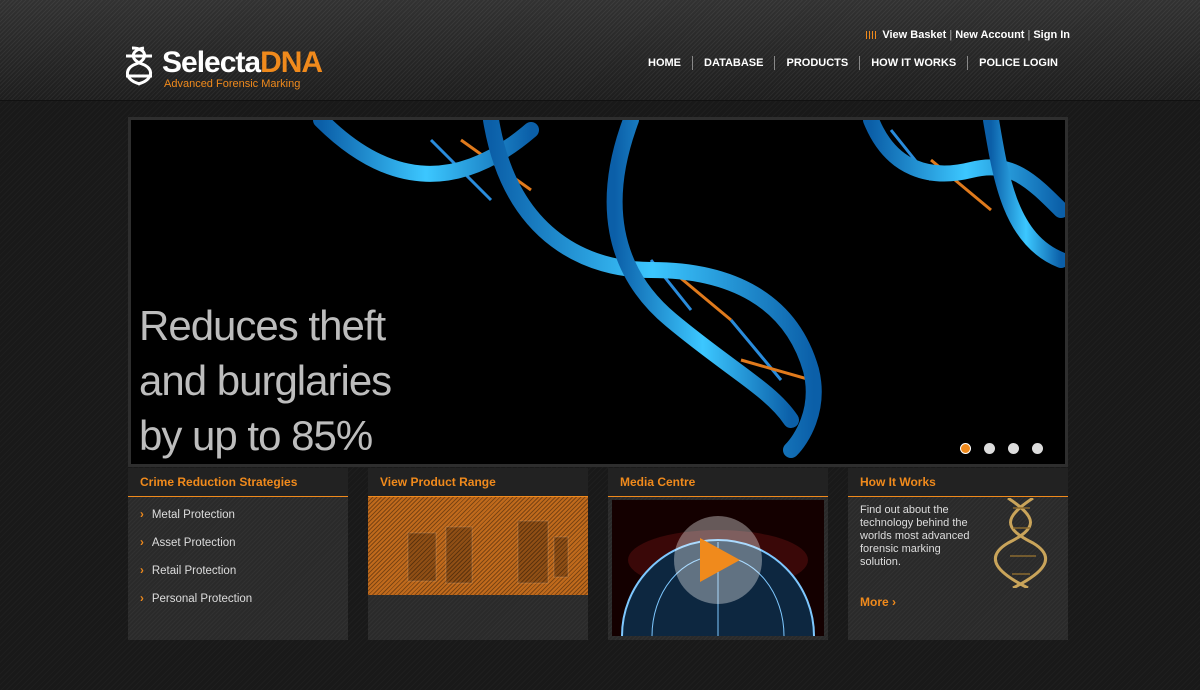 Image resolution: width=1200 pixels, height=690 pixels. I want to click on view-basket-link: View Basket, so click(914, 35).